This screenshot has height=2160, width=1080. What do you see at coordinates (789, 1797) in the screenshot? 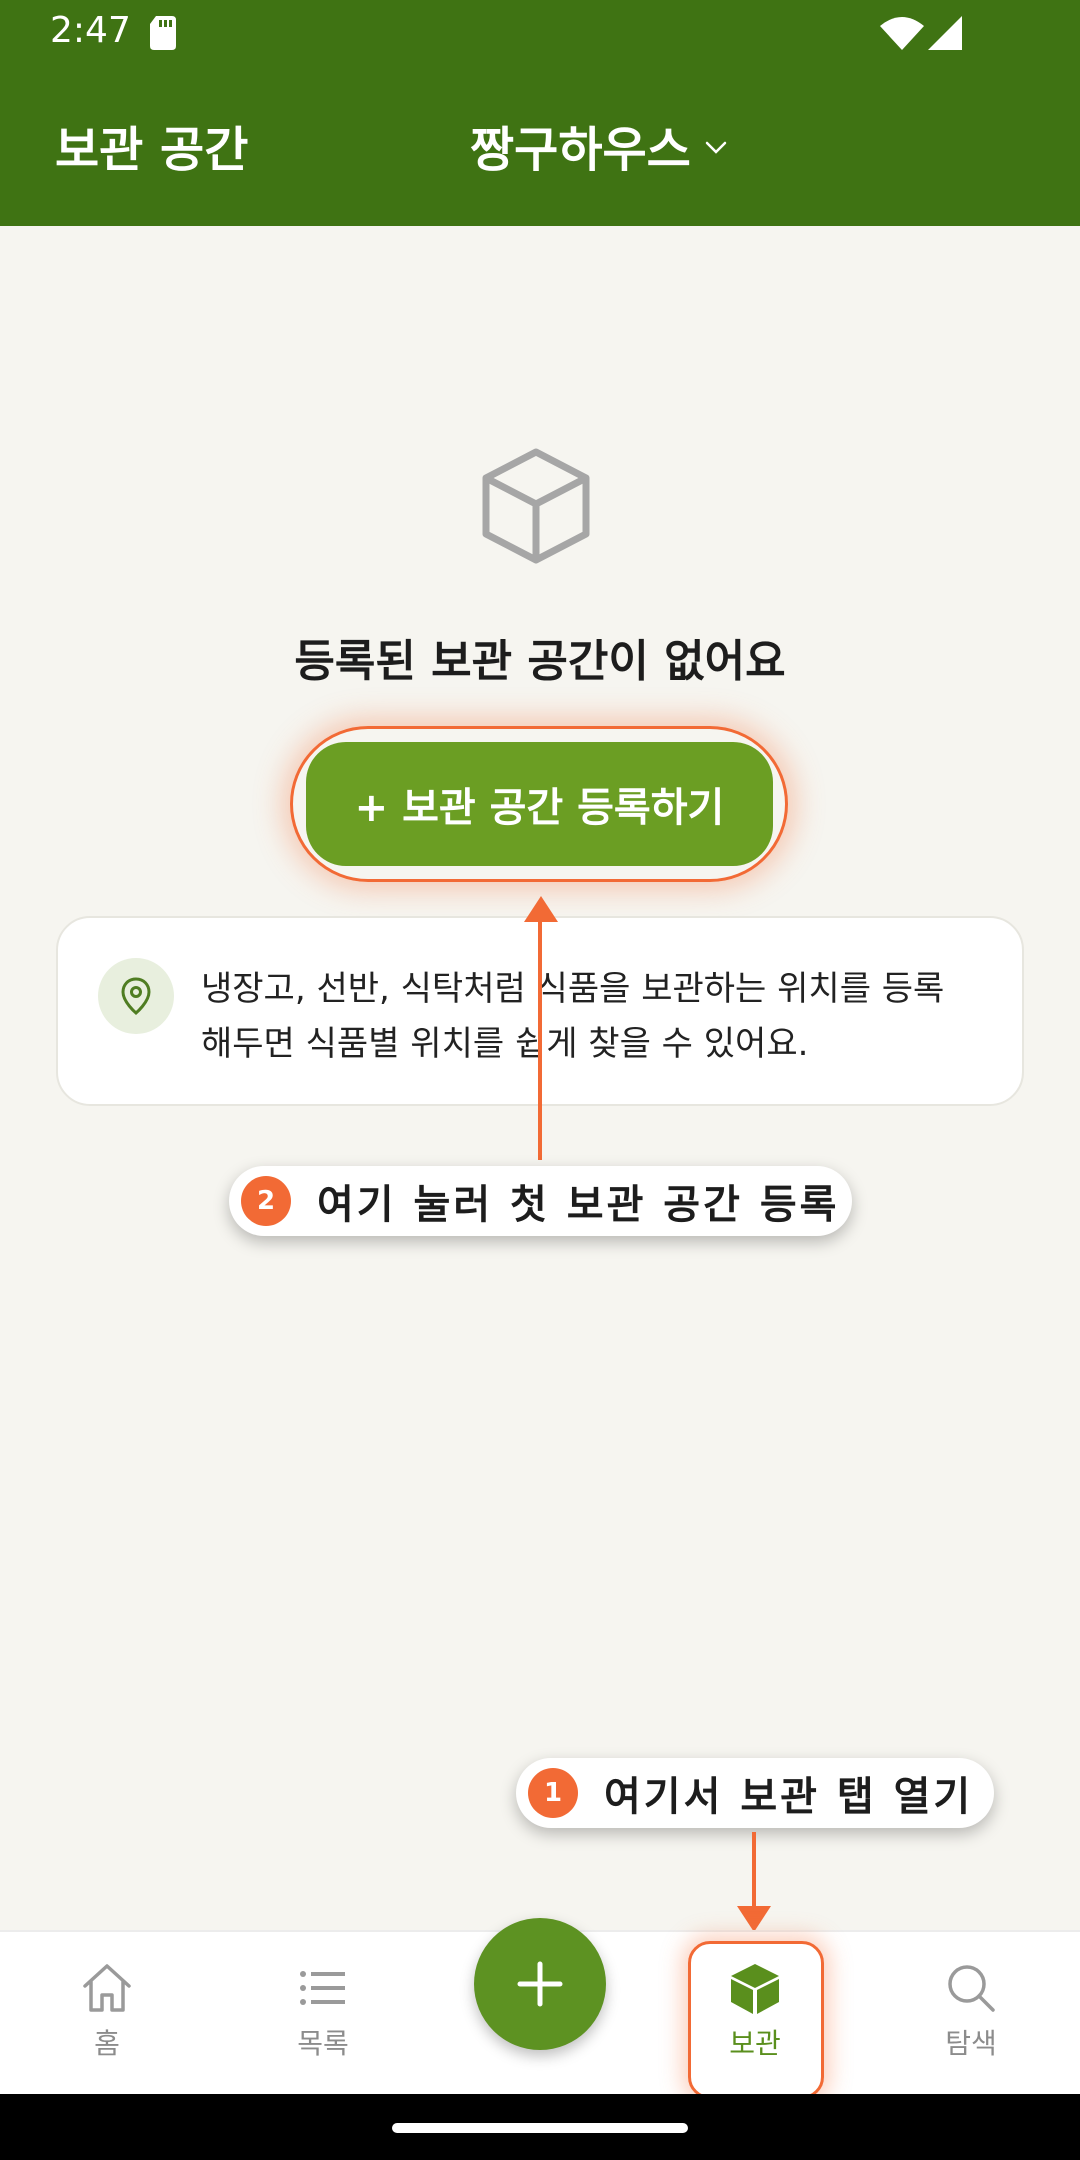
I see `callout-text: 여기서 보관 탭 열기` at bounding box center [789, 1797].